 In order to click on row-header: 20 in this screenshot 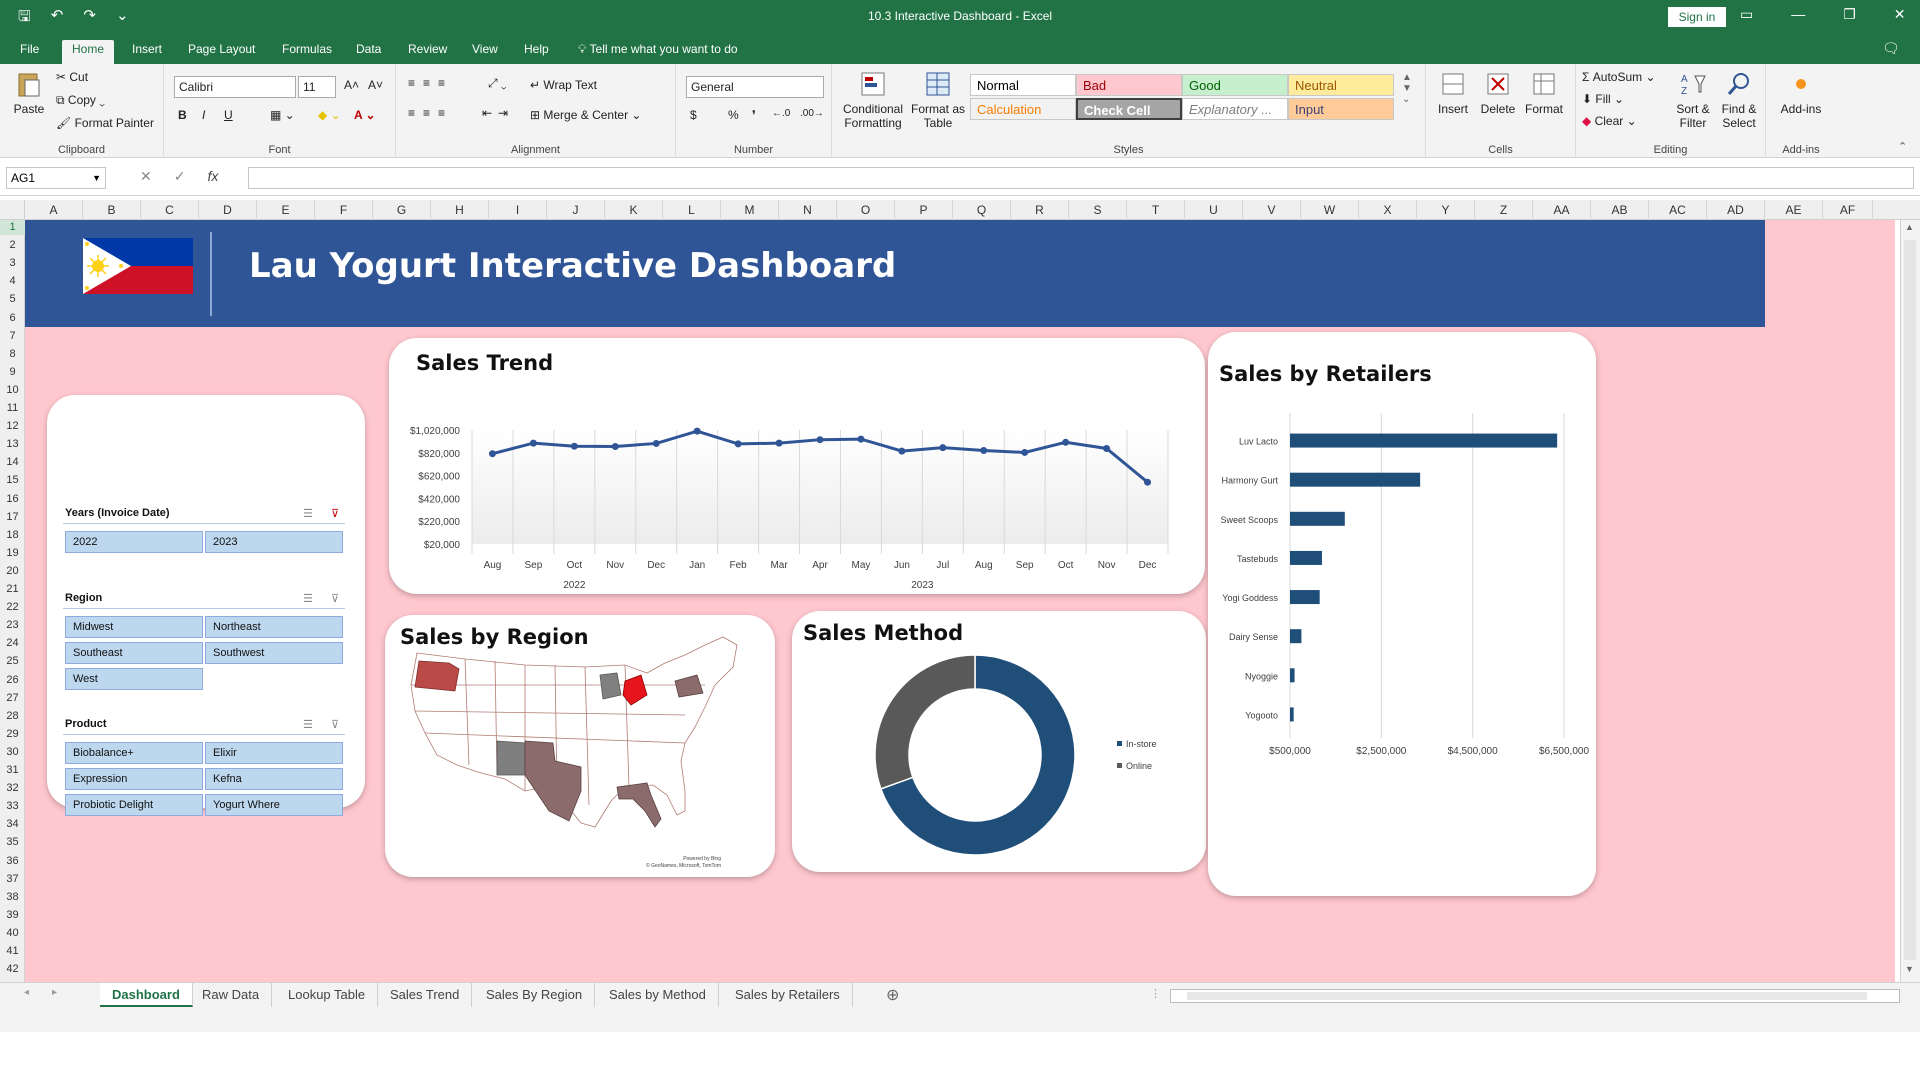, I will do `click(12, 571)`.